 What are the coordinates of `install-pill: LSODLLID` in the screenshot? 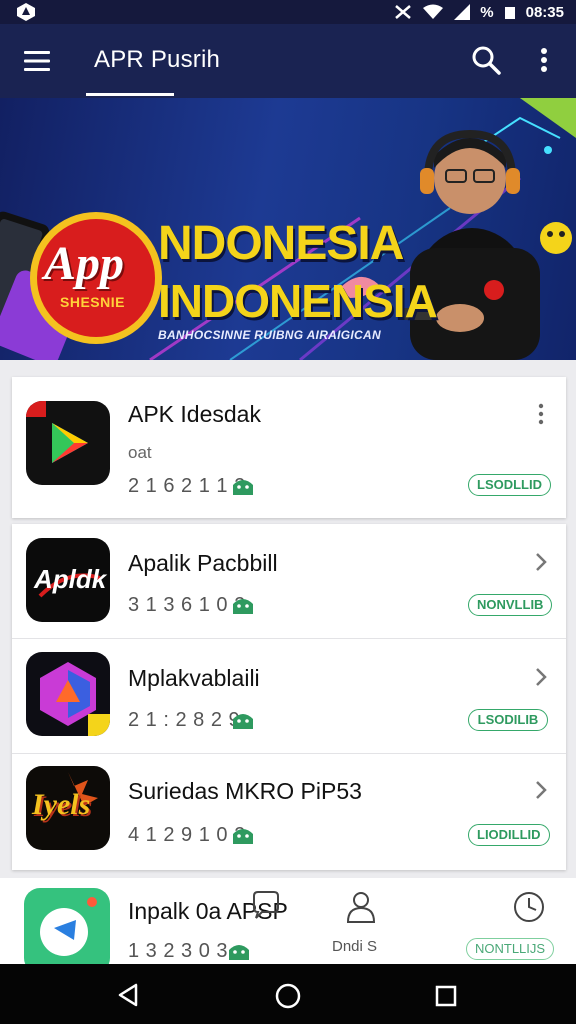 It's located at (509, 485).